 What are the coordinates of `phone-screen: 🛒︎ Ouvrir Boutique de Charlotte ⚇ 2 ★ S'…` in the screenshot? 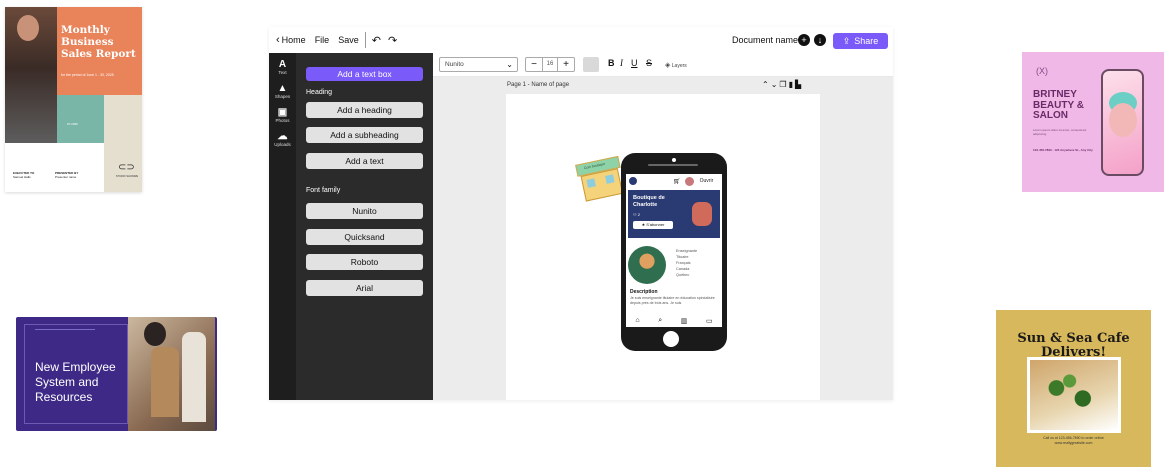 It's located at (674, 250).